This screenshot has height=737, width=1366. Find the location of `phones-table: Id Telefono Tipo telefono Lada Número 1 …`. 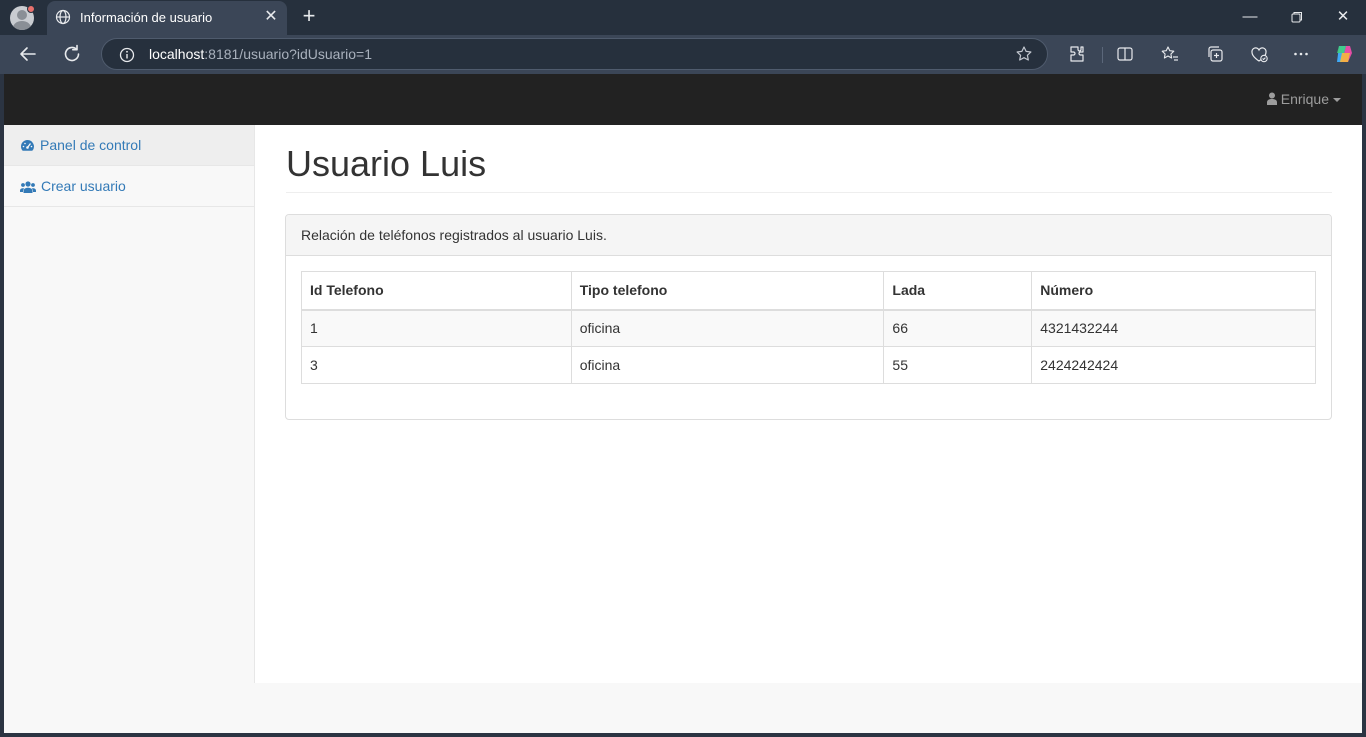

phones-table: Id Telefono Tipo telefono Lada Número 1 … is located at coordinates (808, 327).